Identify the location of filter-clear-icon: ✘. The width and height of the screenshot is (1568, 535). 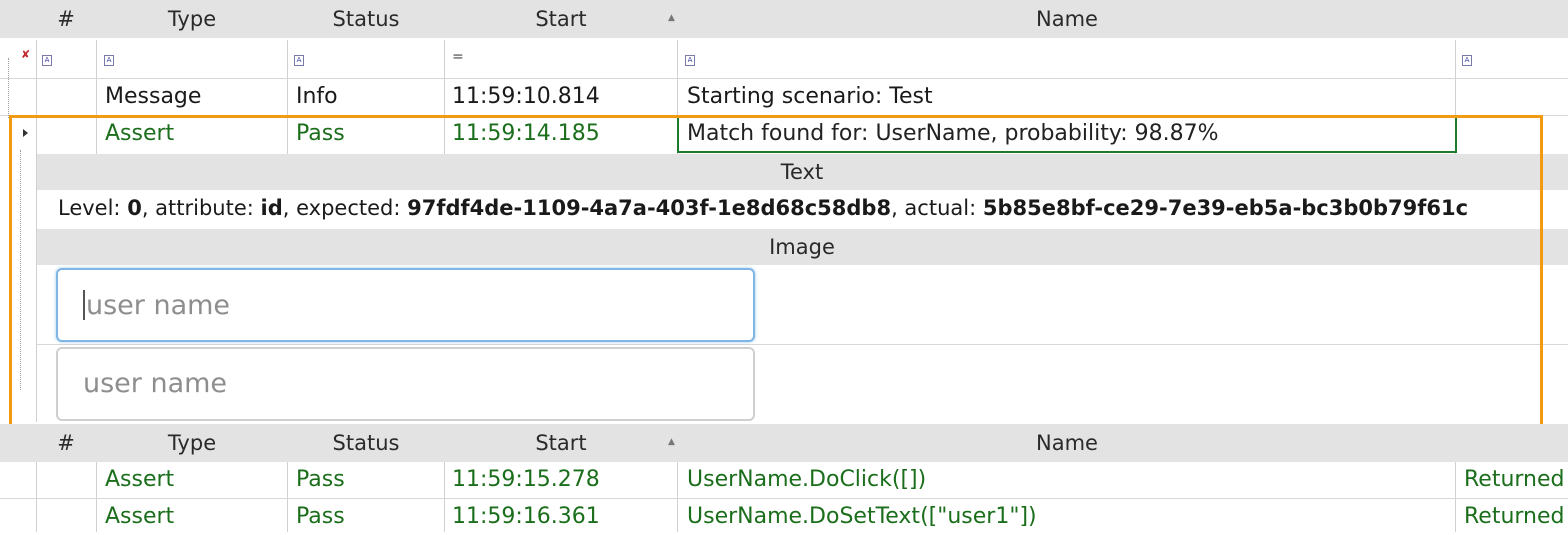
(25, 54).